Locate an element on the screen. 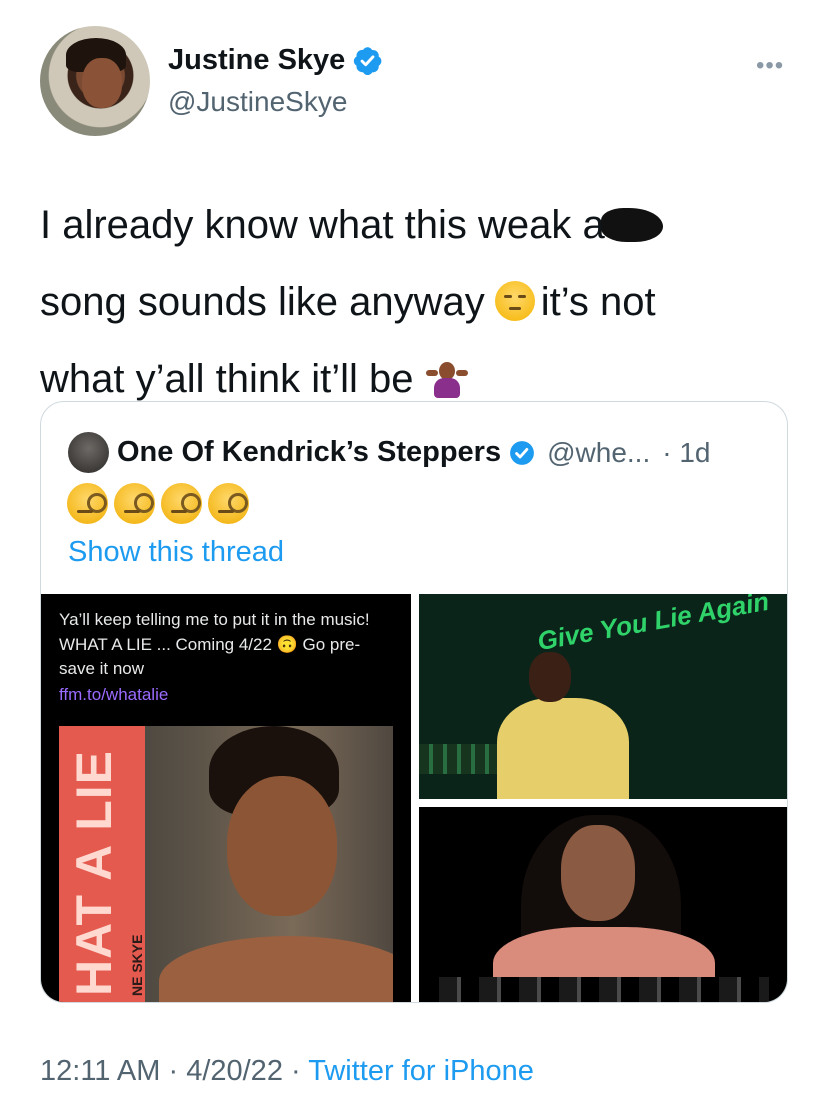  tweet-date: 4/20/22 is located at coordinates (234, 1071).